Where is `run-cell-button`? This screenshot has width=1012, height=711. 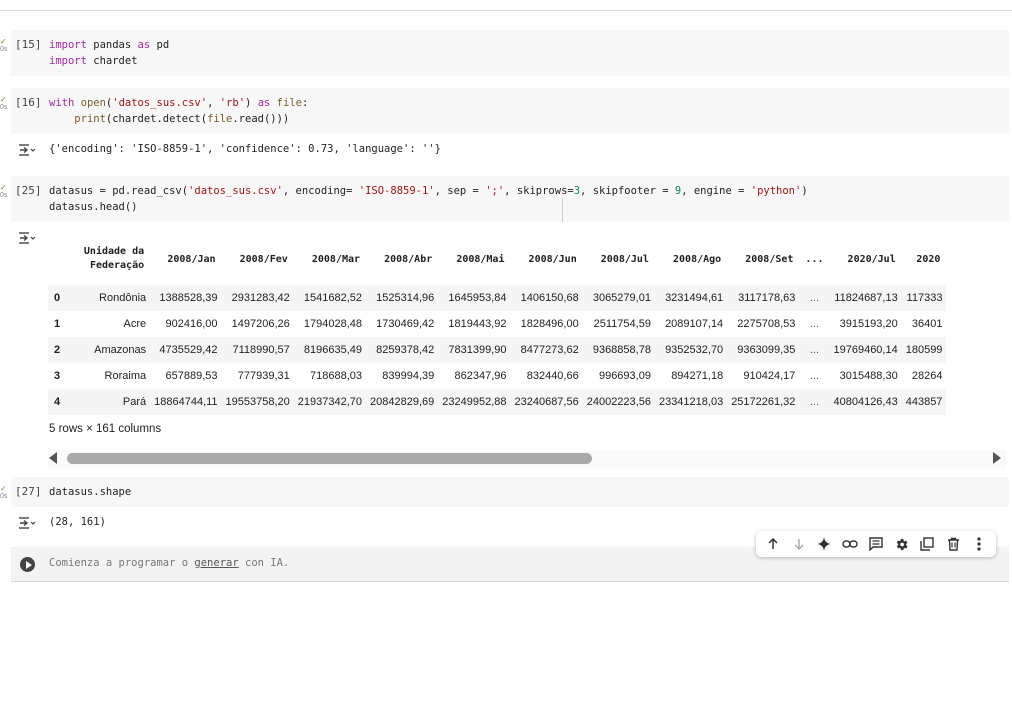 run-cell-button is located at coordinates (27, 564).